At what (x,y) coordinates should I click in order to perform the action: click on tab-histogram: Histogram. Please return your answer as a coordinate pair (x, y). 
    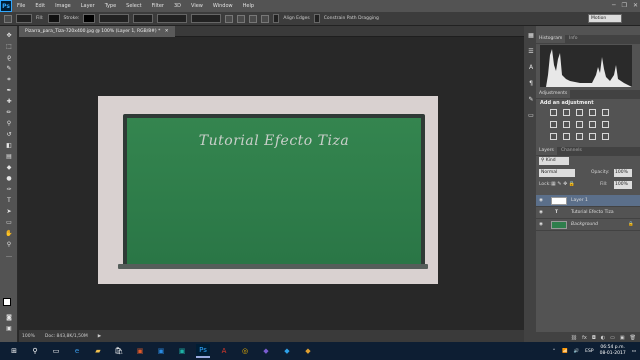
    Looking at the image, I should click on (551, 39).